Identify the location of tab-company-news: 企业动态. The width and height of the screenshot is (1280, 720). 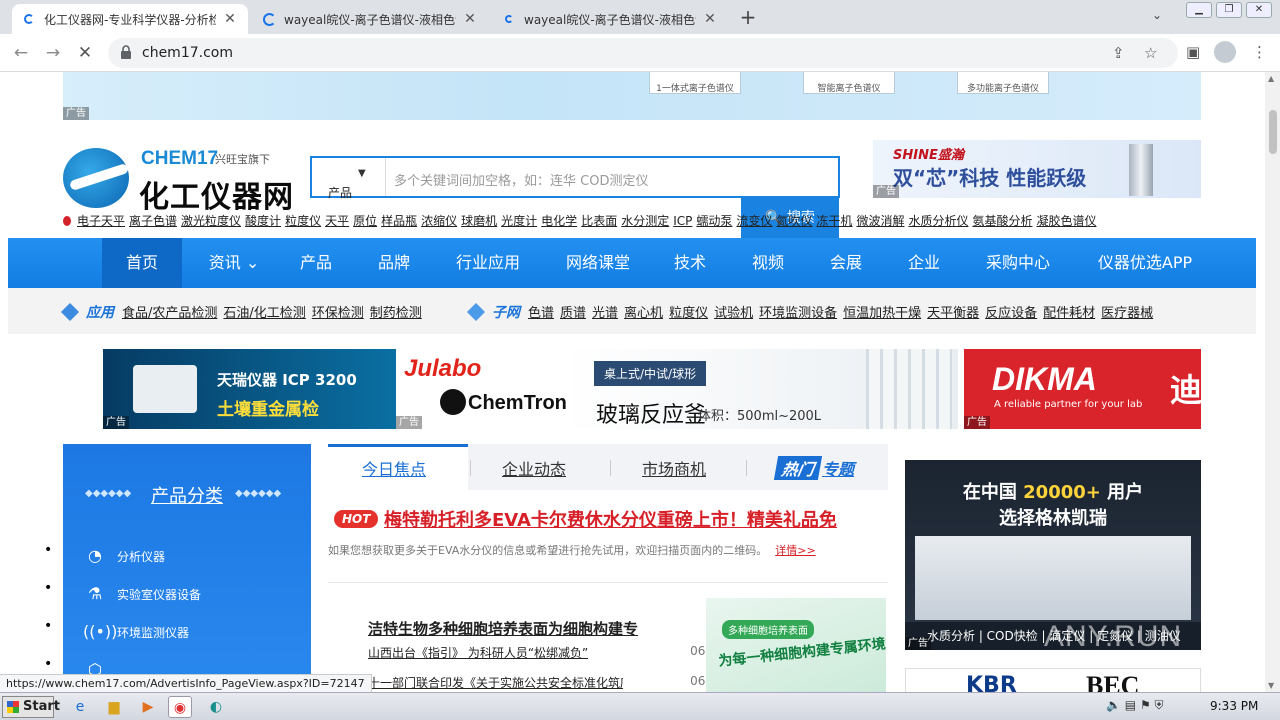
(534, 468).